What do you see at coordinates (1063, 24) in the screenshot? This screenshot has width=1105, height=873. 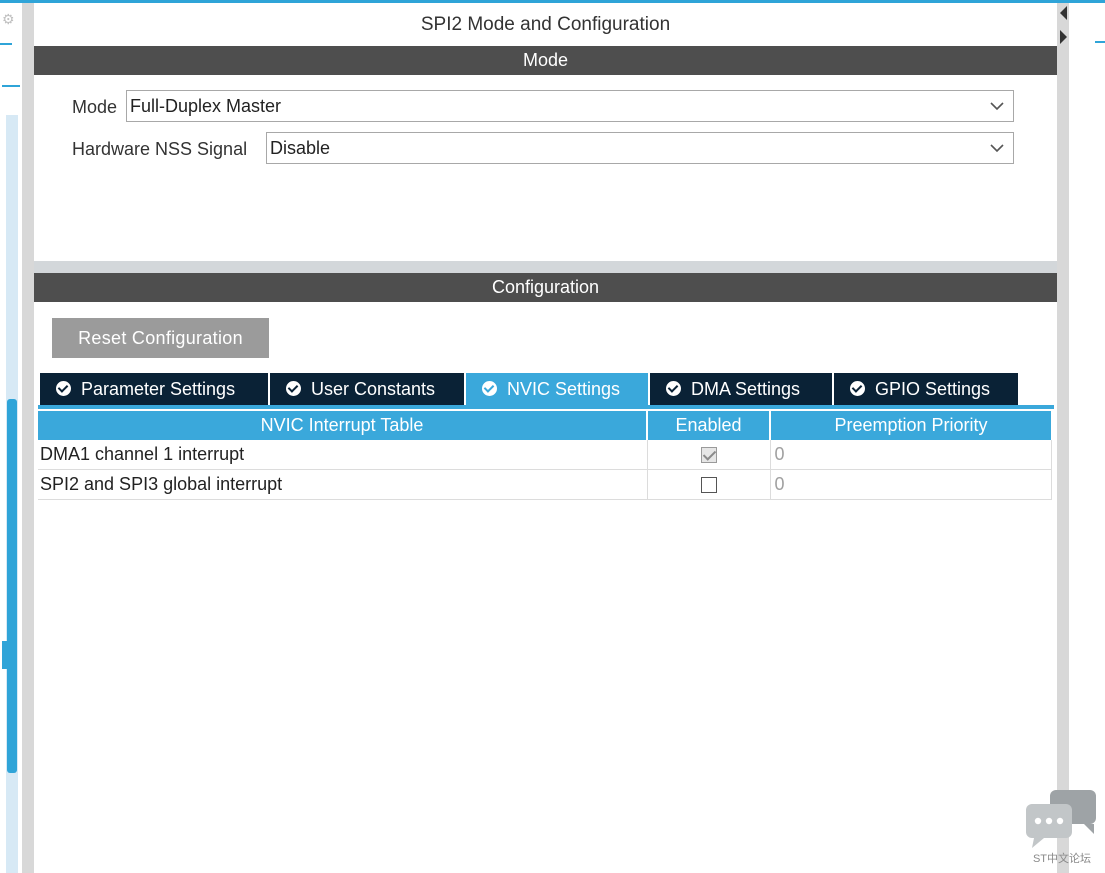 I see `collapse-arrow-icon` at bounding box center [1063, 24].